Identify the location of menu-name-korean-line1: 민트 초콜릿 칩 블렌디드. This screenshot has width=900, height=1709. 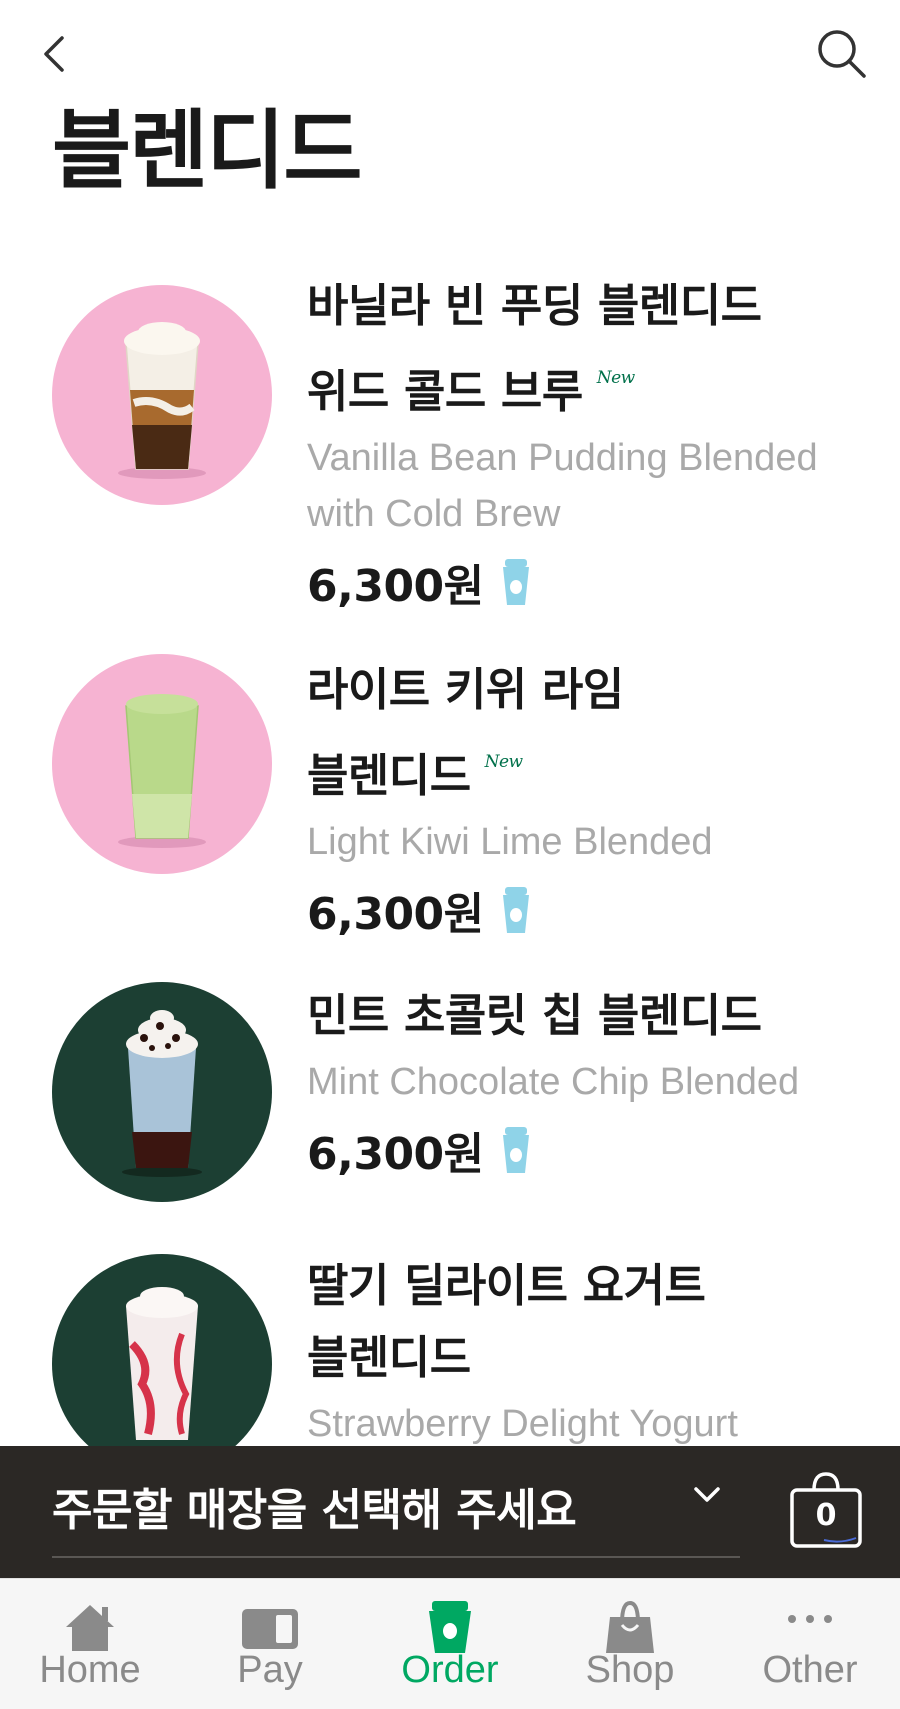
(534, 1015).